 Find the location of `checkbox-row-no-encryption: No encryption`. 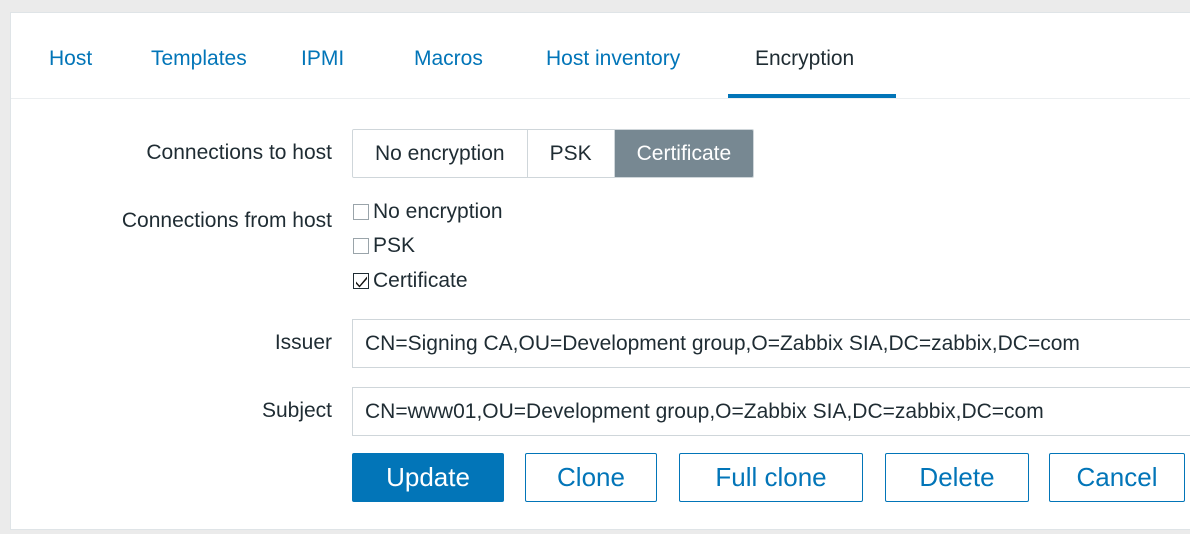

checkbox-row-no-encryption: No encryption is located at coordinates (428, 212).